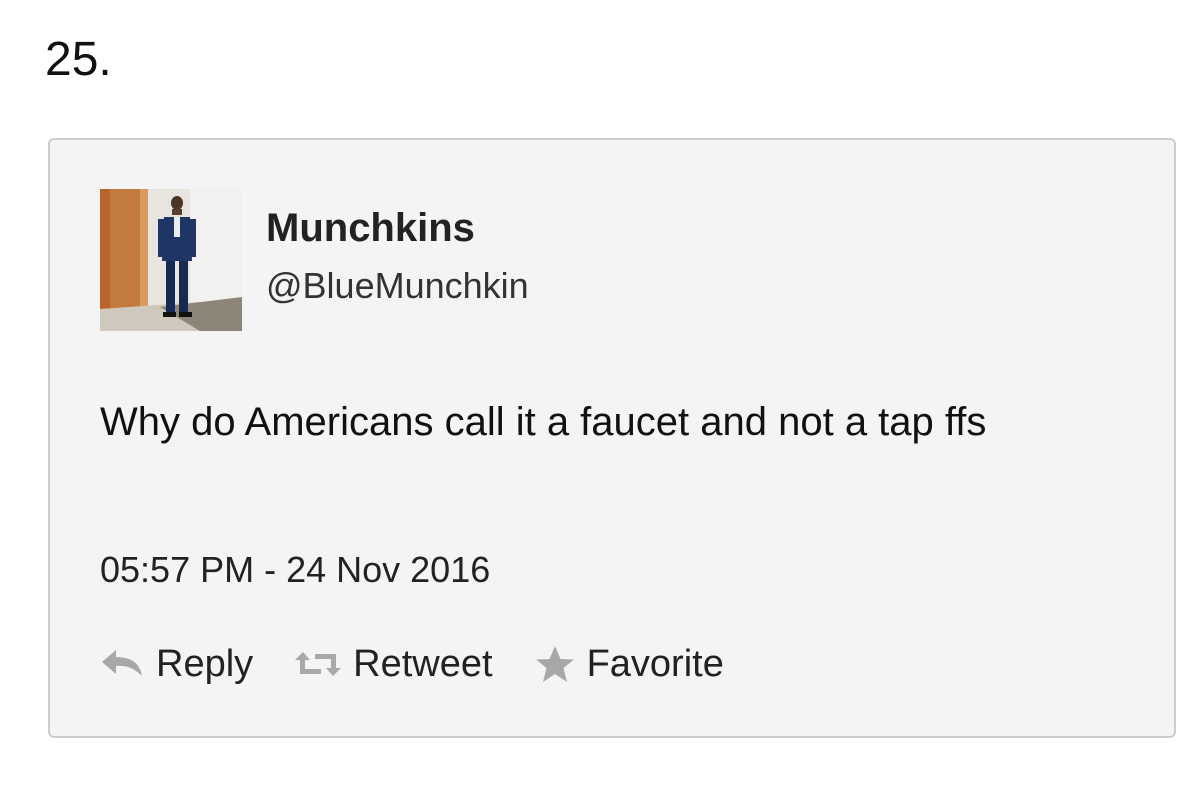  Describe the element at coordinates (318, 664) in the screenshot. I see `retweet-icon` at that location.